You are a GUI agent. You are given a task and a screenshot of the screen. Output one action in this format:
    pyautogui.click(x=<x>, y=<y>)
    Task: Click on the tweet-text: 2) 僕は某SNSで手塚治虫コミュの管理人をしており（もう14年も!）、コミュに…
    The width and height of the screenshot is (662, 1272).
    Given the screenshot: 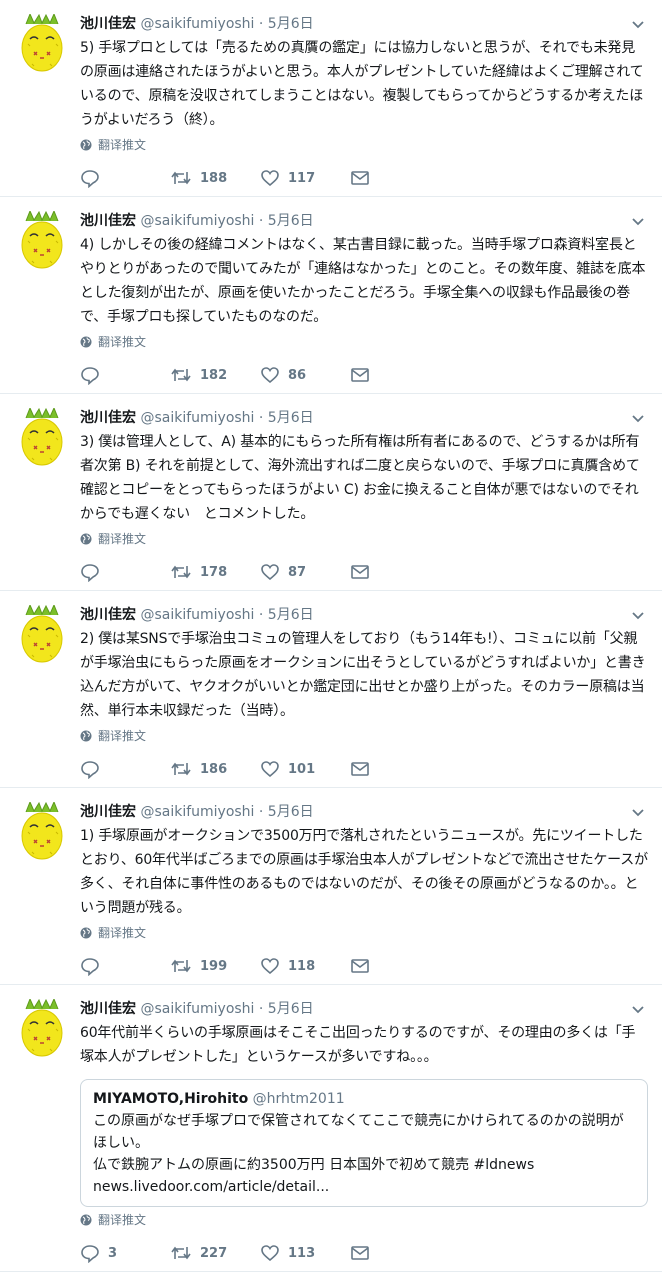 What is the action you would take?
    pyautogui.click(x=363, y=675)
    